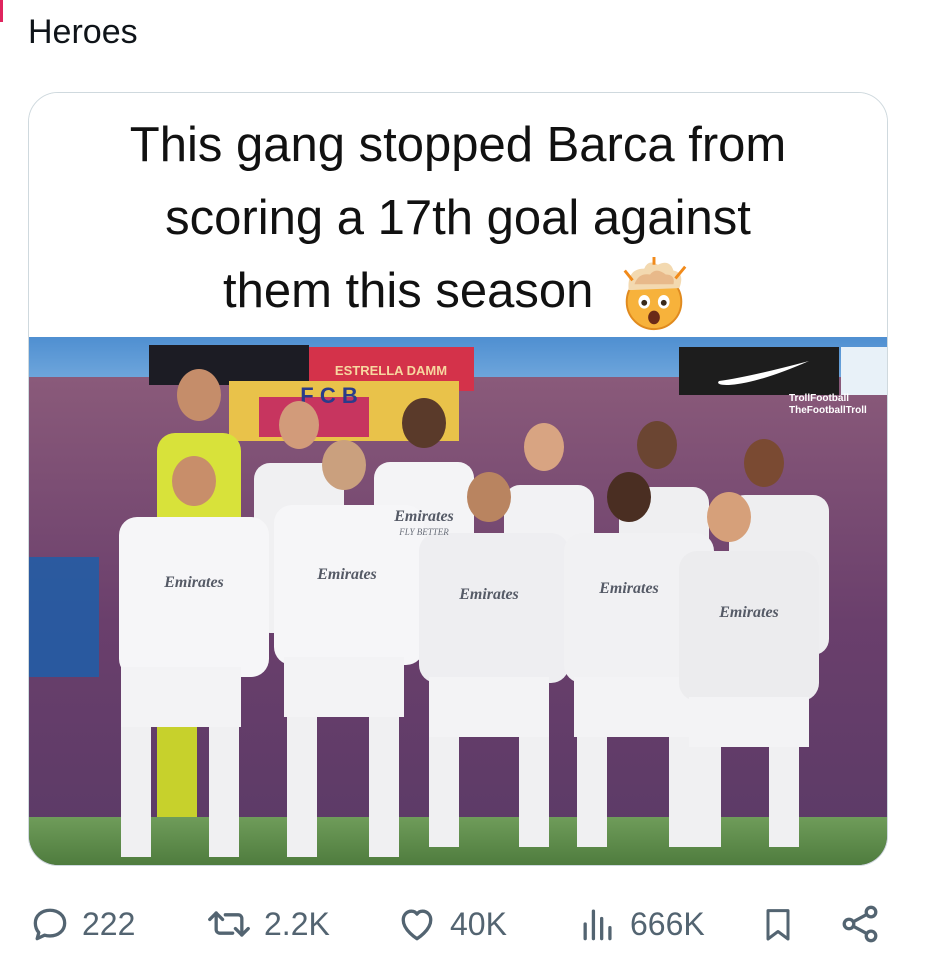 This screenshot has height=980, width=932. Describe the element at coordinates (655, 294) in the screenshot. I see `exploding-head-icon` at that location.